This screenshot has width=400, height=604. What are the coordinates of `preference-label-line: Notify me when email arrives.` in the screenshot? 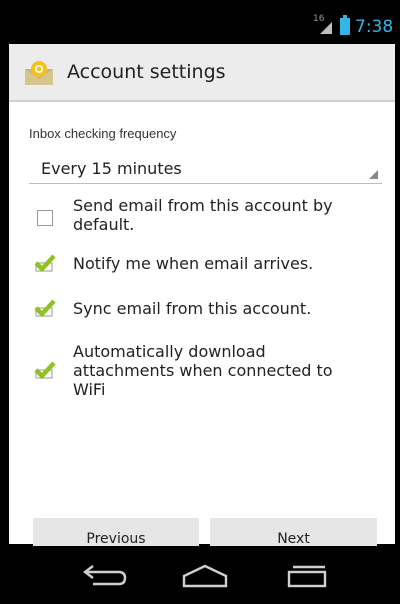 It's located at (193, 263).